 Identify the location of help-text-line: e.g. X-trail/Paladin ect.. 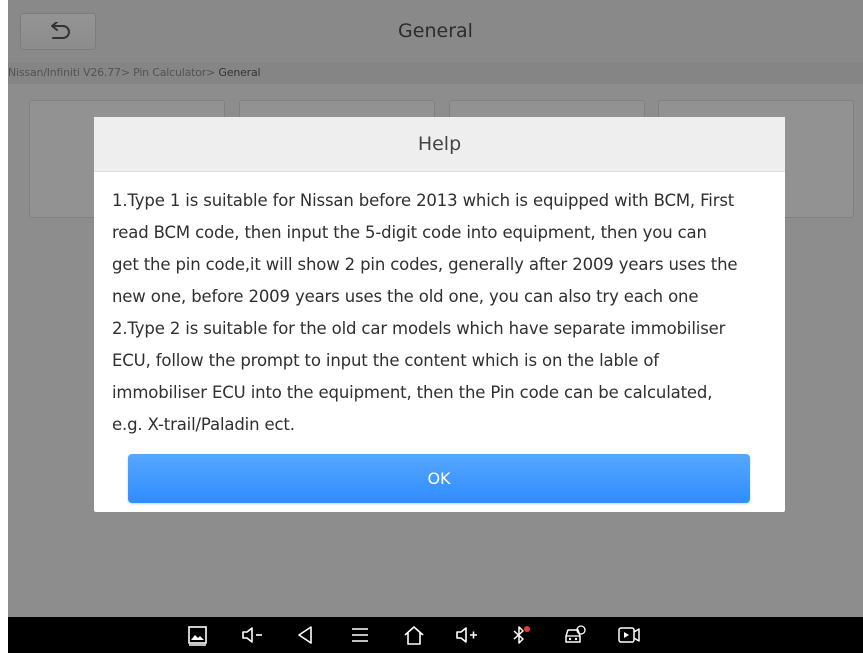
(203, 424).